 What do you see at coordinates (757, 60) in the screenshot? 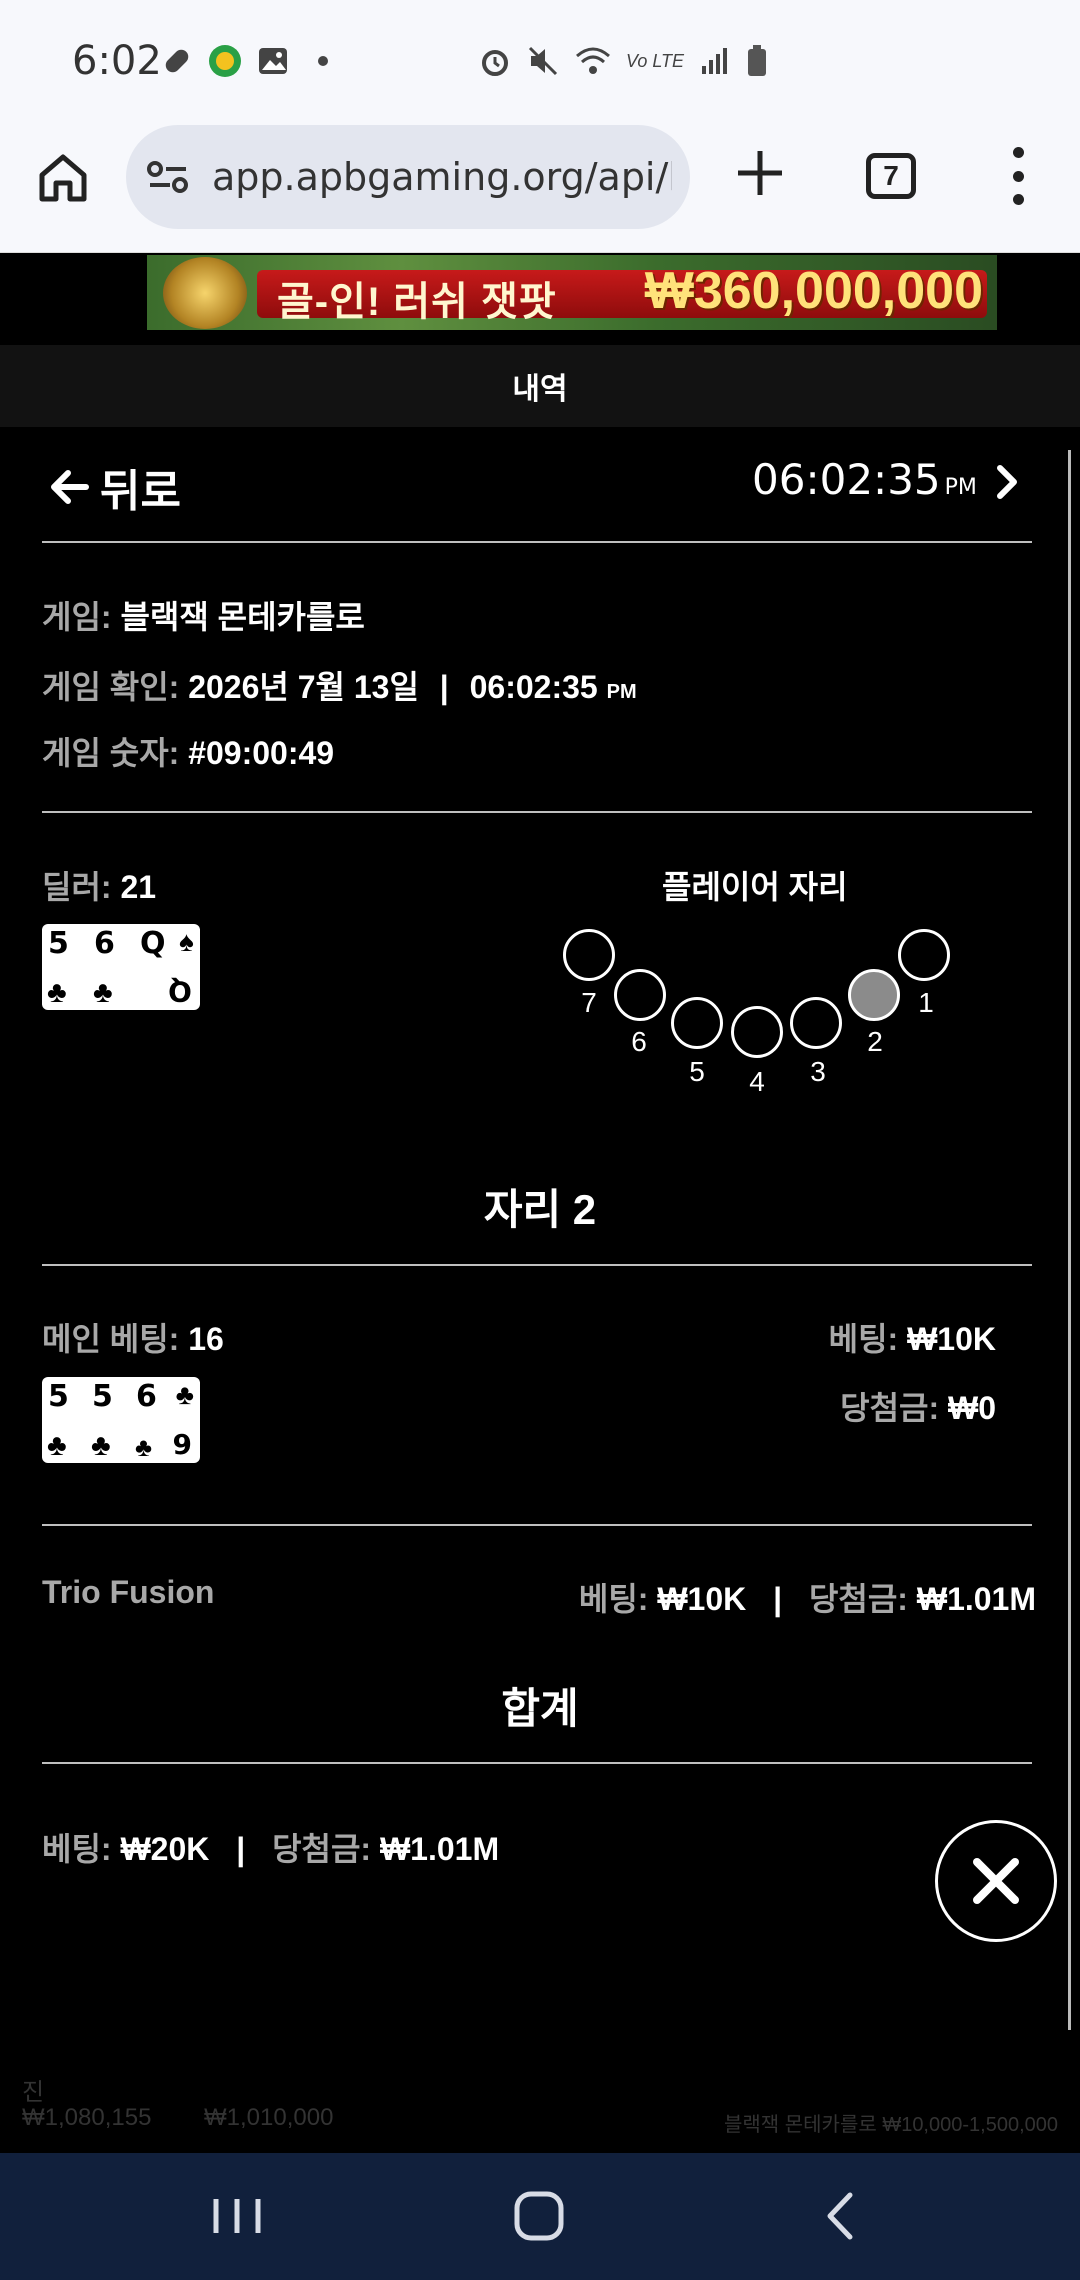
I see `battery-icon` at bounding box center [757, 60].